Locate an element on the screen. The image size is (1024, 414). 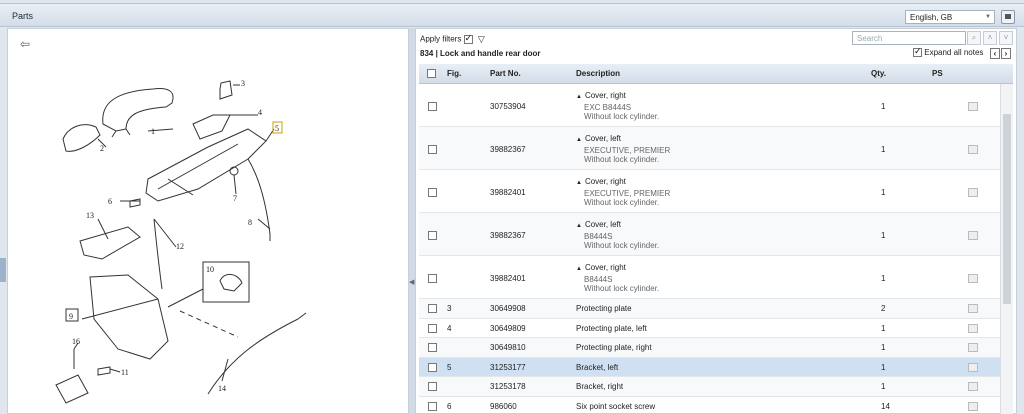
callout-6: 6 is located at coordinates (110, 201).